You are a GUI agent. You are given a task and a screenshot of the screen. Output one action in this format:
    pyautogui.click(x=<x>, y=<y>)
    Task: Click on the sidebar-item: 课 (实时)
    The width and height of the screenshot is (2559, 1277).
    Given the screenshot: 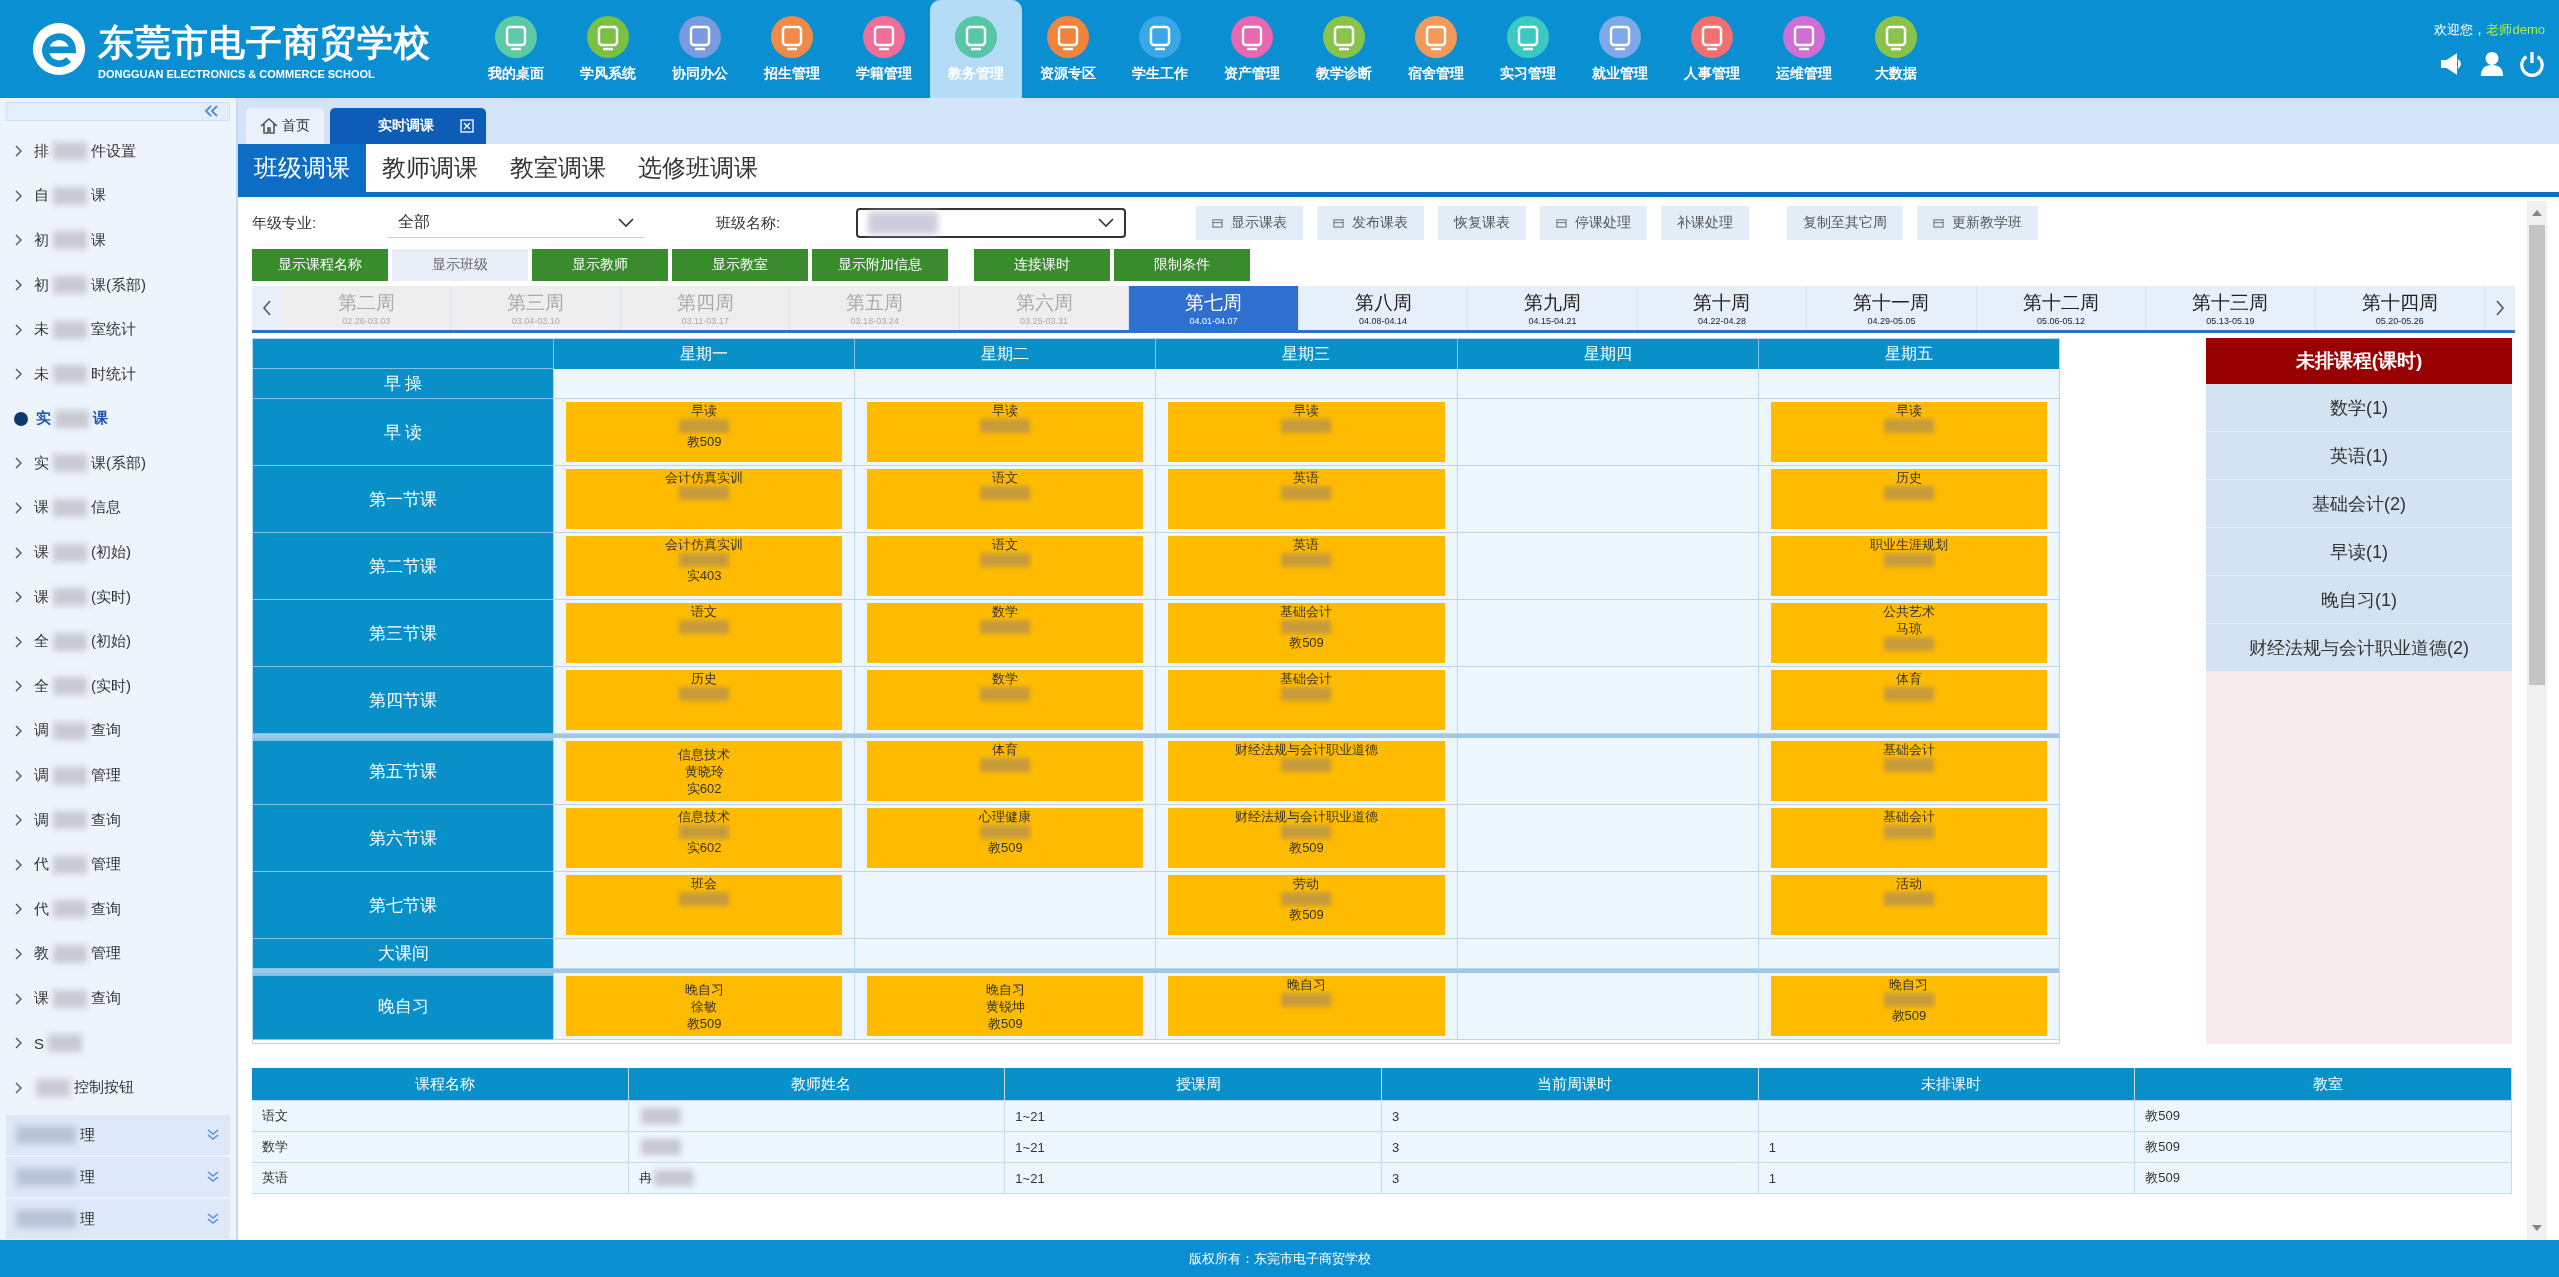 What is the action you would take?
    pyautogui.click(x=118, y=597)
    